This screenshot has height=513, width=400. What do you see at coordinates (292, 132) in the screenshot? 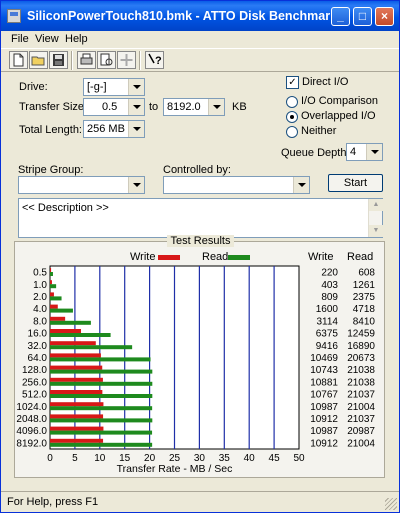
I see `neither-radio` at bounding box center [292, 132].